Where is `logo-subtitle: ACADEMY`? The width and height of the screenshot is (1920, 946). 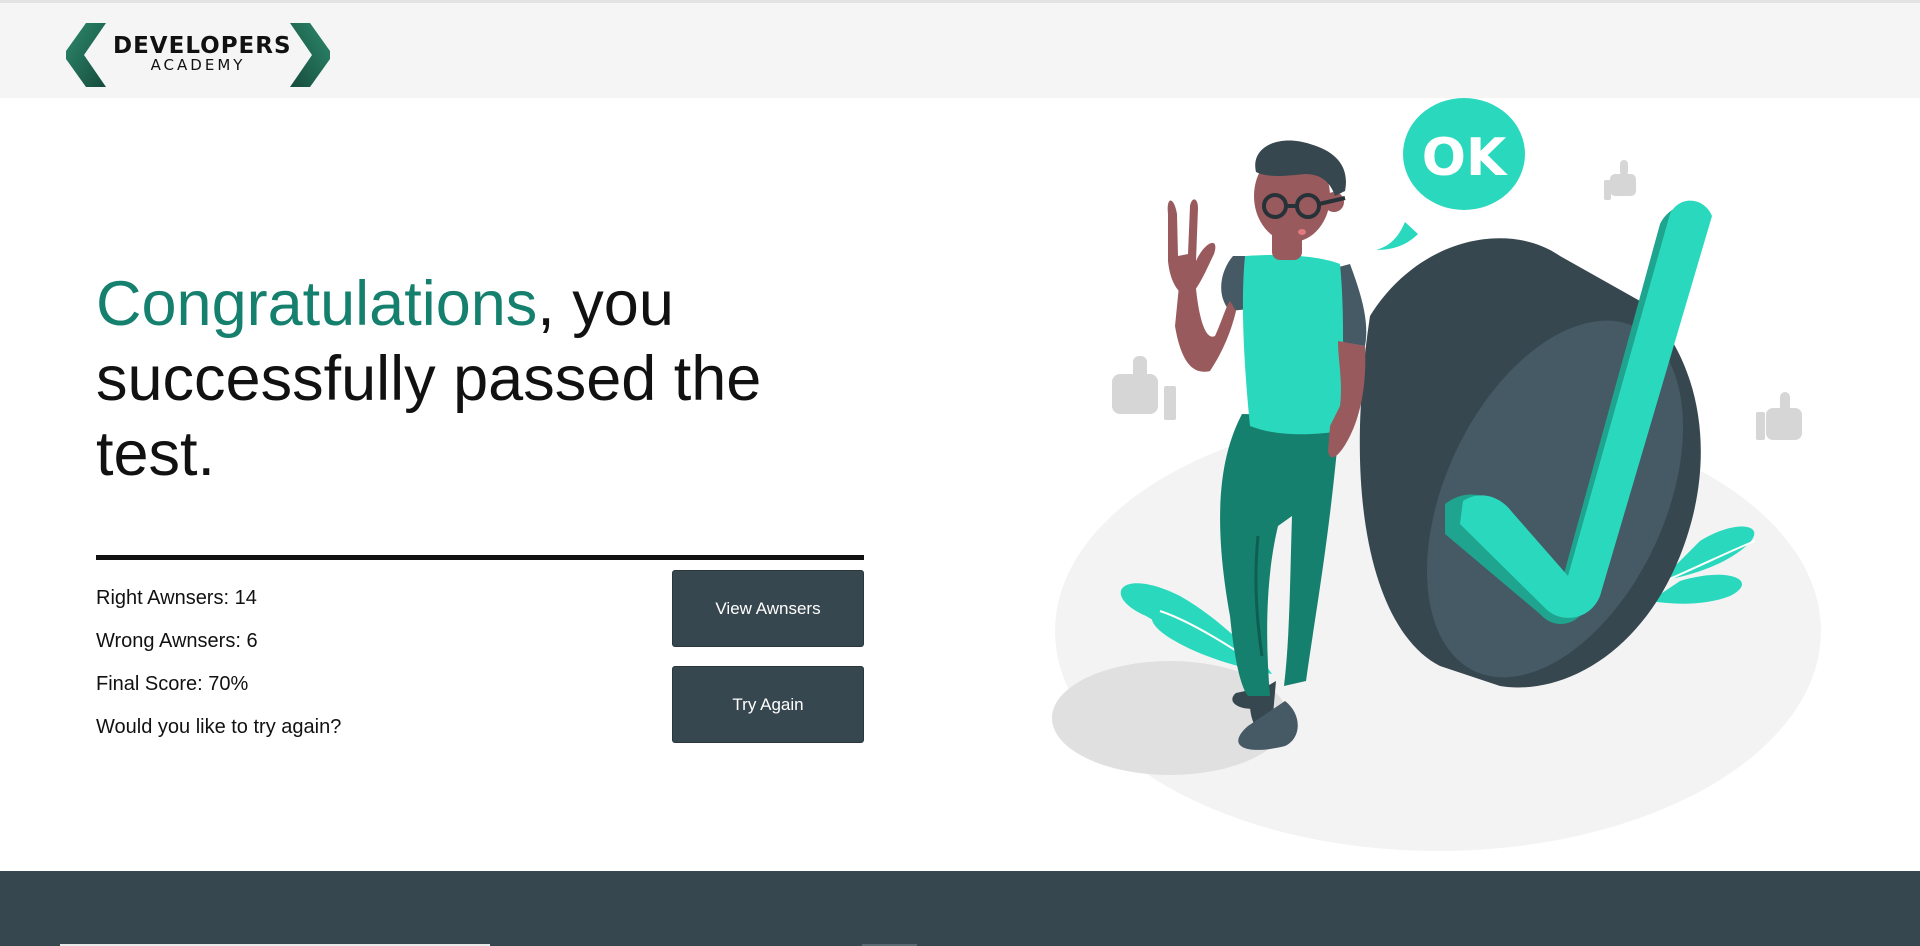 logo-subtitle: ACADEMY is located at coordinates (198, 65).